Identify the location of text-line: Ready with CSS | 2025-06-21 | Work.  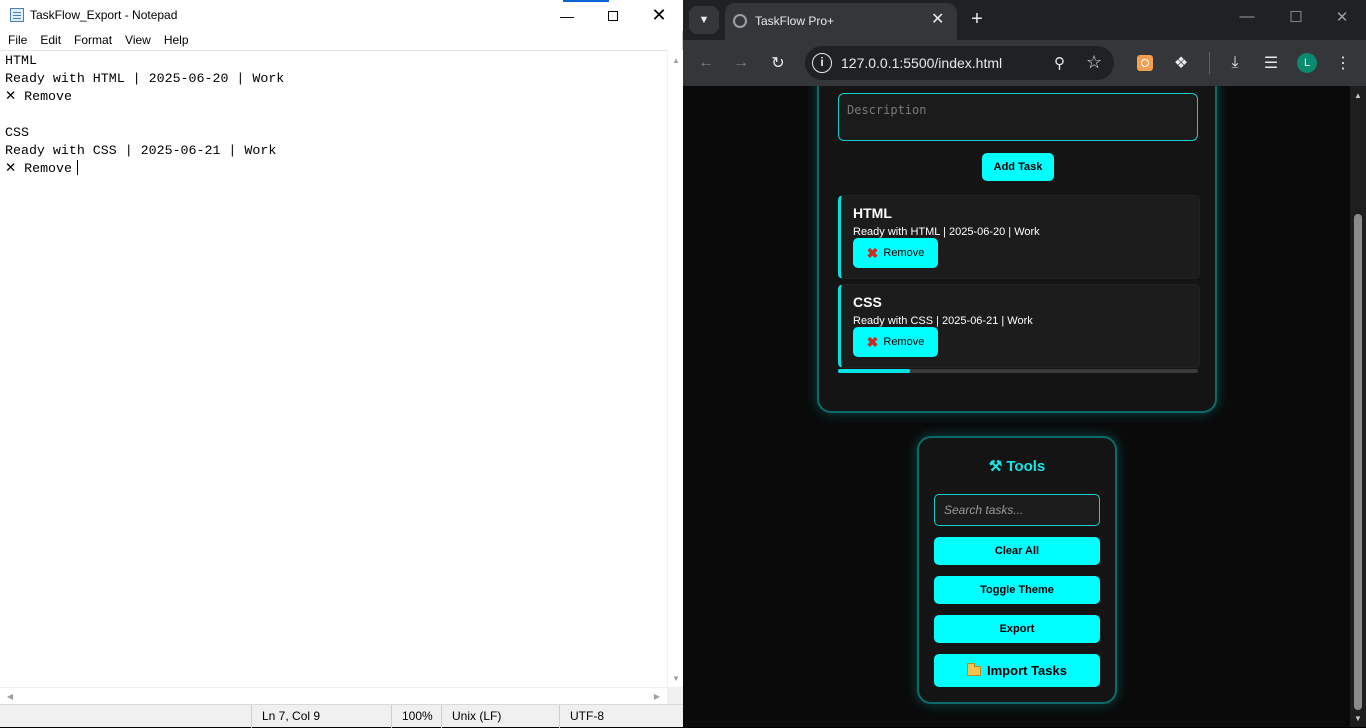
(141, 150).